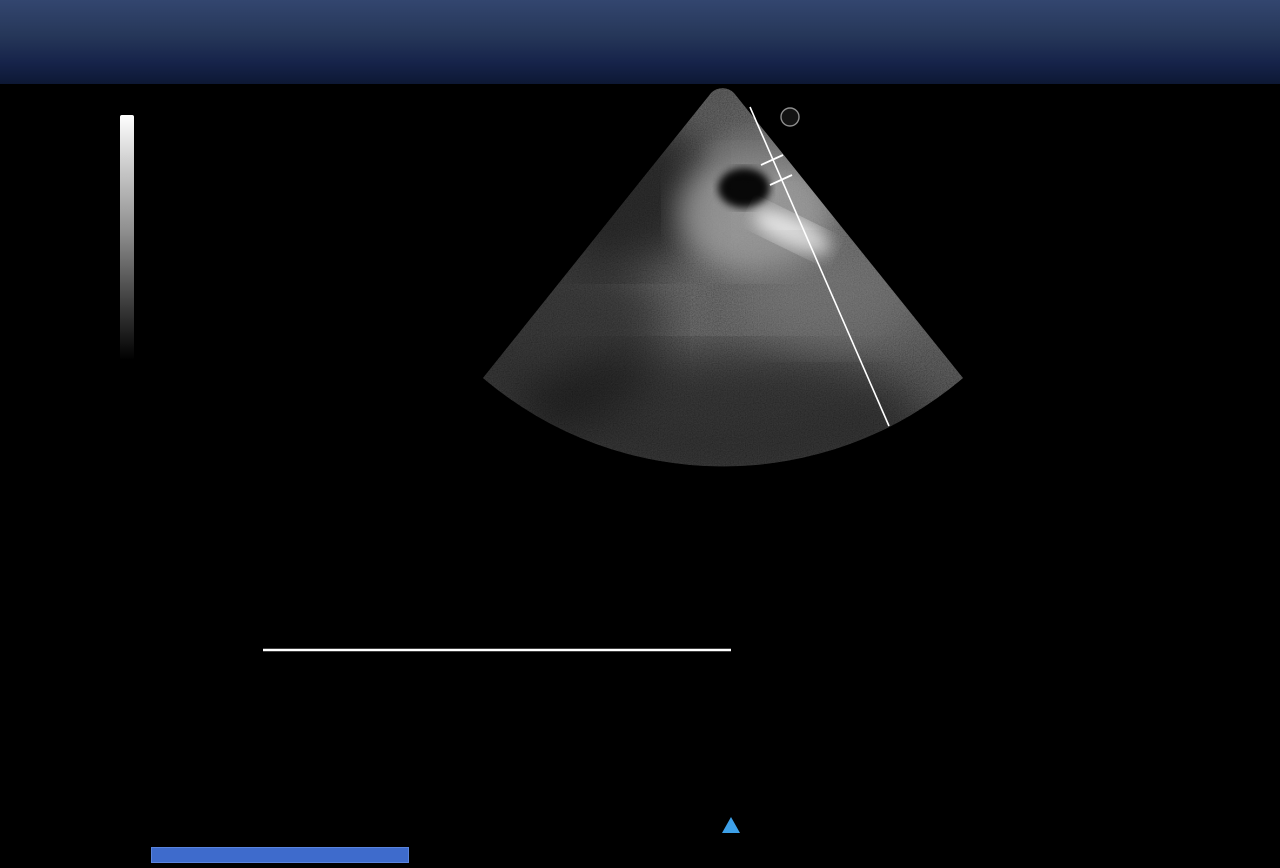 Image resolution: width=1280 pixels, height=868 pixels. I want to click on sweep-position-marker, so click(731, 825).